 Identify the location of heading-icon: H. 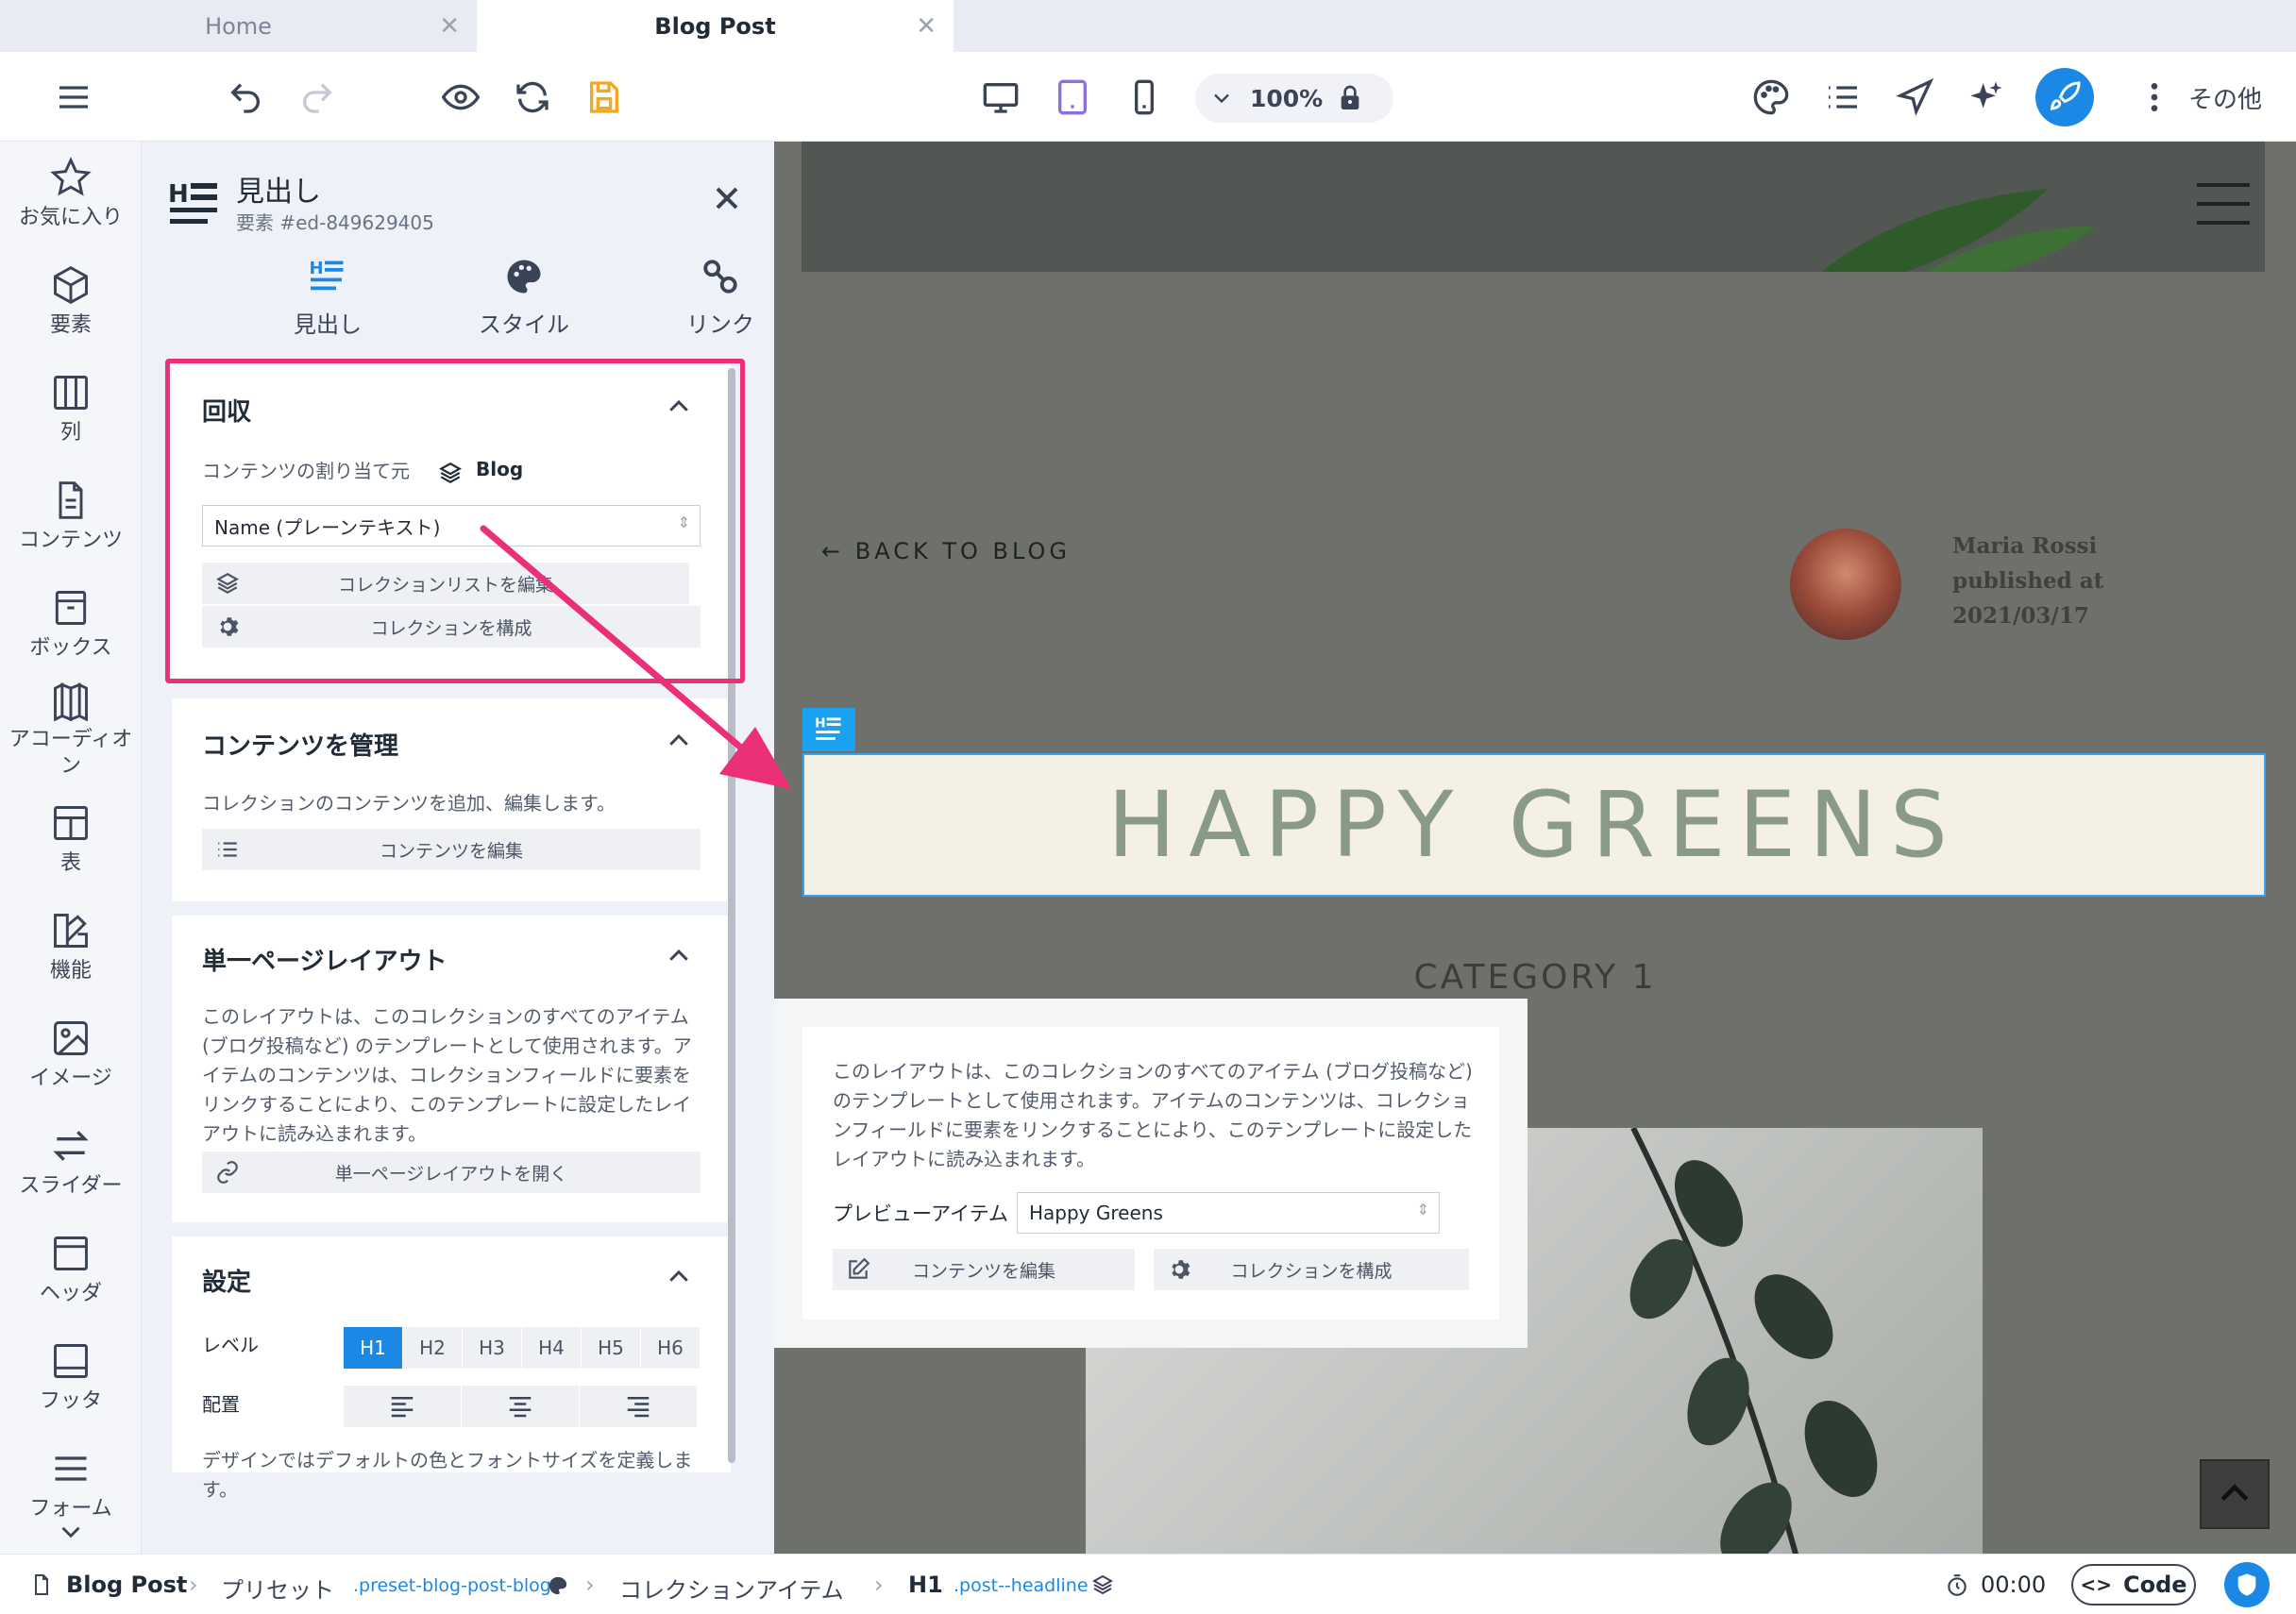
(192, 202).